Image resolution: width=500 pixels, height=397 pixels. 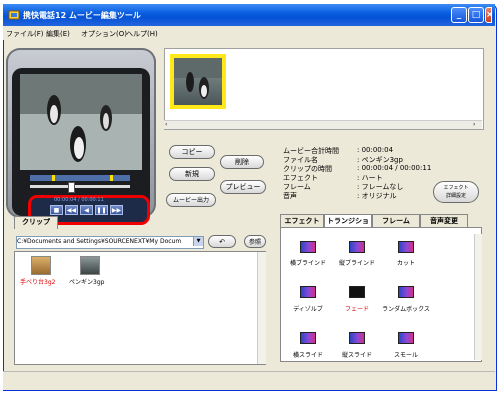 What do you see at coordinates (406, 338) in the screenshot?
I see `transition-small-icon` at bounding box center [406, 338].